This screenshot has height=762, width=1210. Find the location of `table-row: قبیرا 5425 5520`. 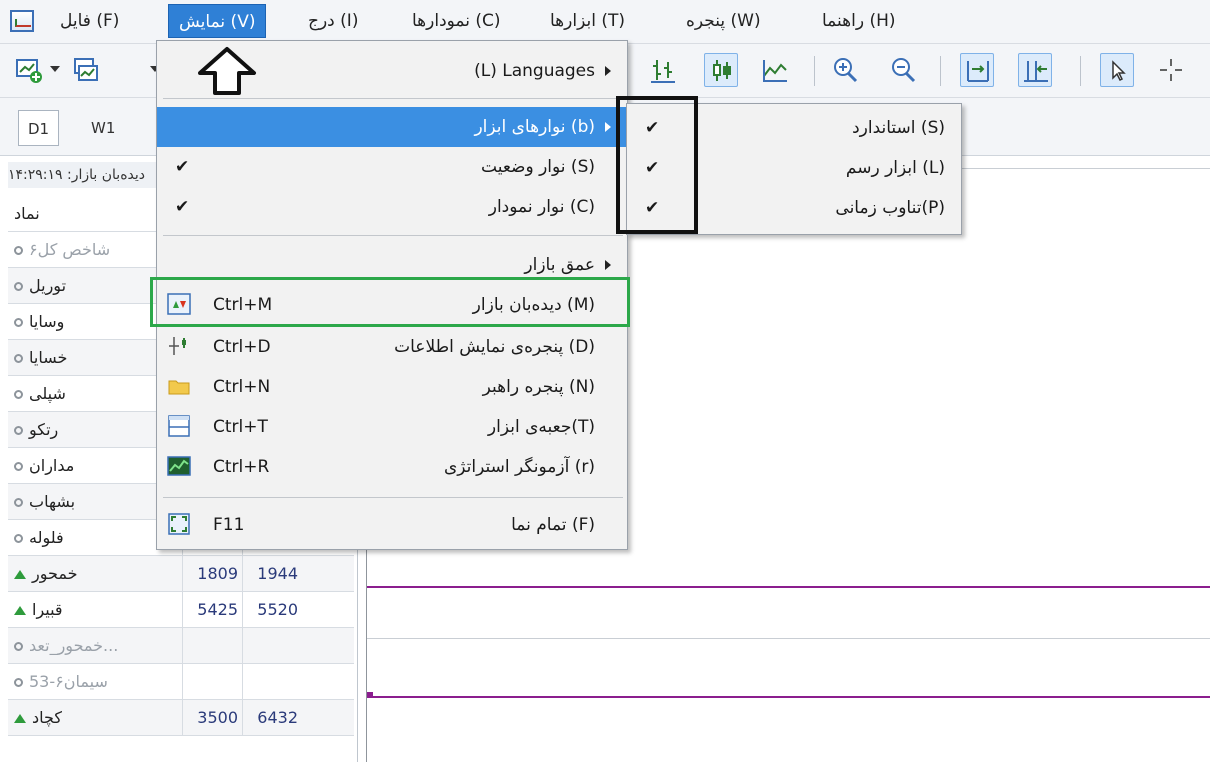

table-row: قبیرا 5425 5520 is located at coordinates (181, 610).